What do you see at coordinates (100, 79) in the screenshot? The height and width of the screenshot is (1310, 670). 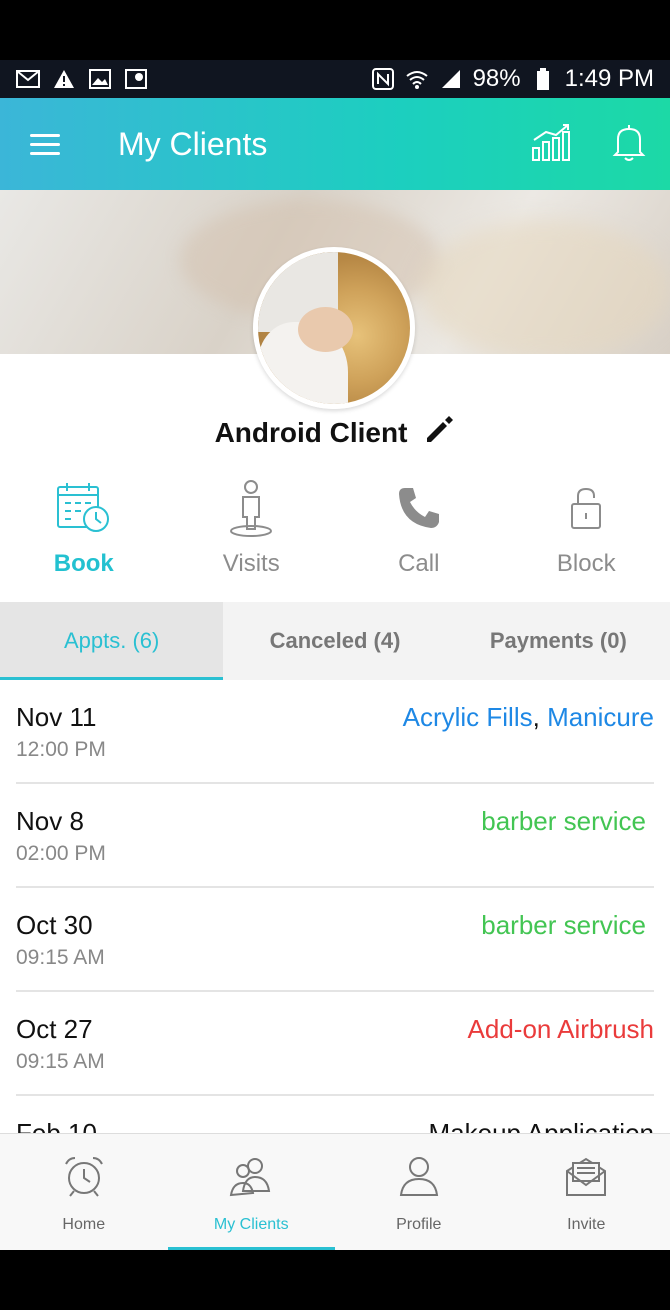 I see `image-notification-icon` at bounding box center [100, 79].